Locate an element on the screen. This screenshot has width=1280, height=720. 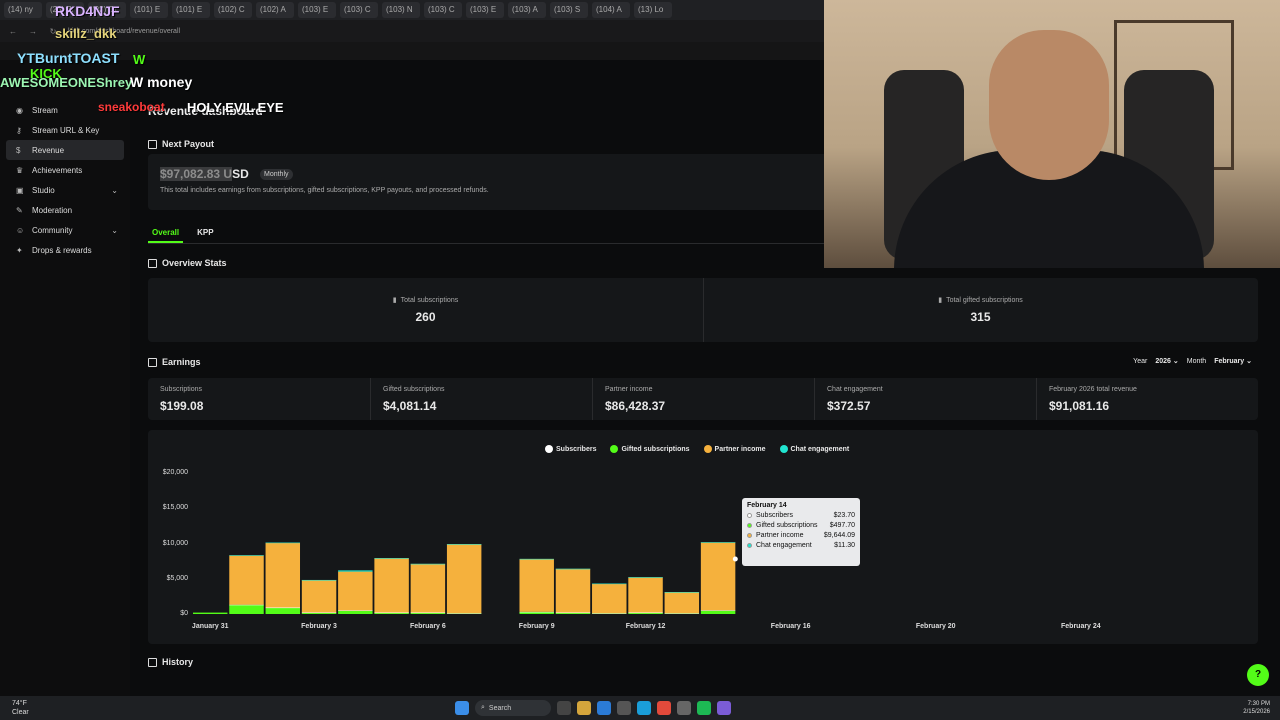
steam-icon is located at coordinates (644, 708).